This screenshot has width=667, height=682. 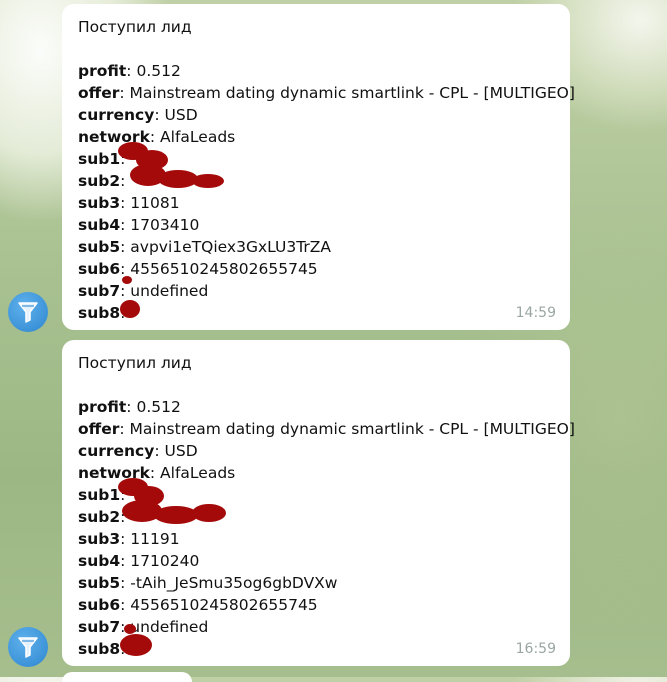 I want to click on field-sub5: sub5: avpvi1eTQiex3GxLU3TrZA, so click(x=204, y=247).